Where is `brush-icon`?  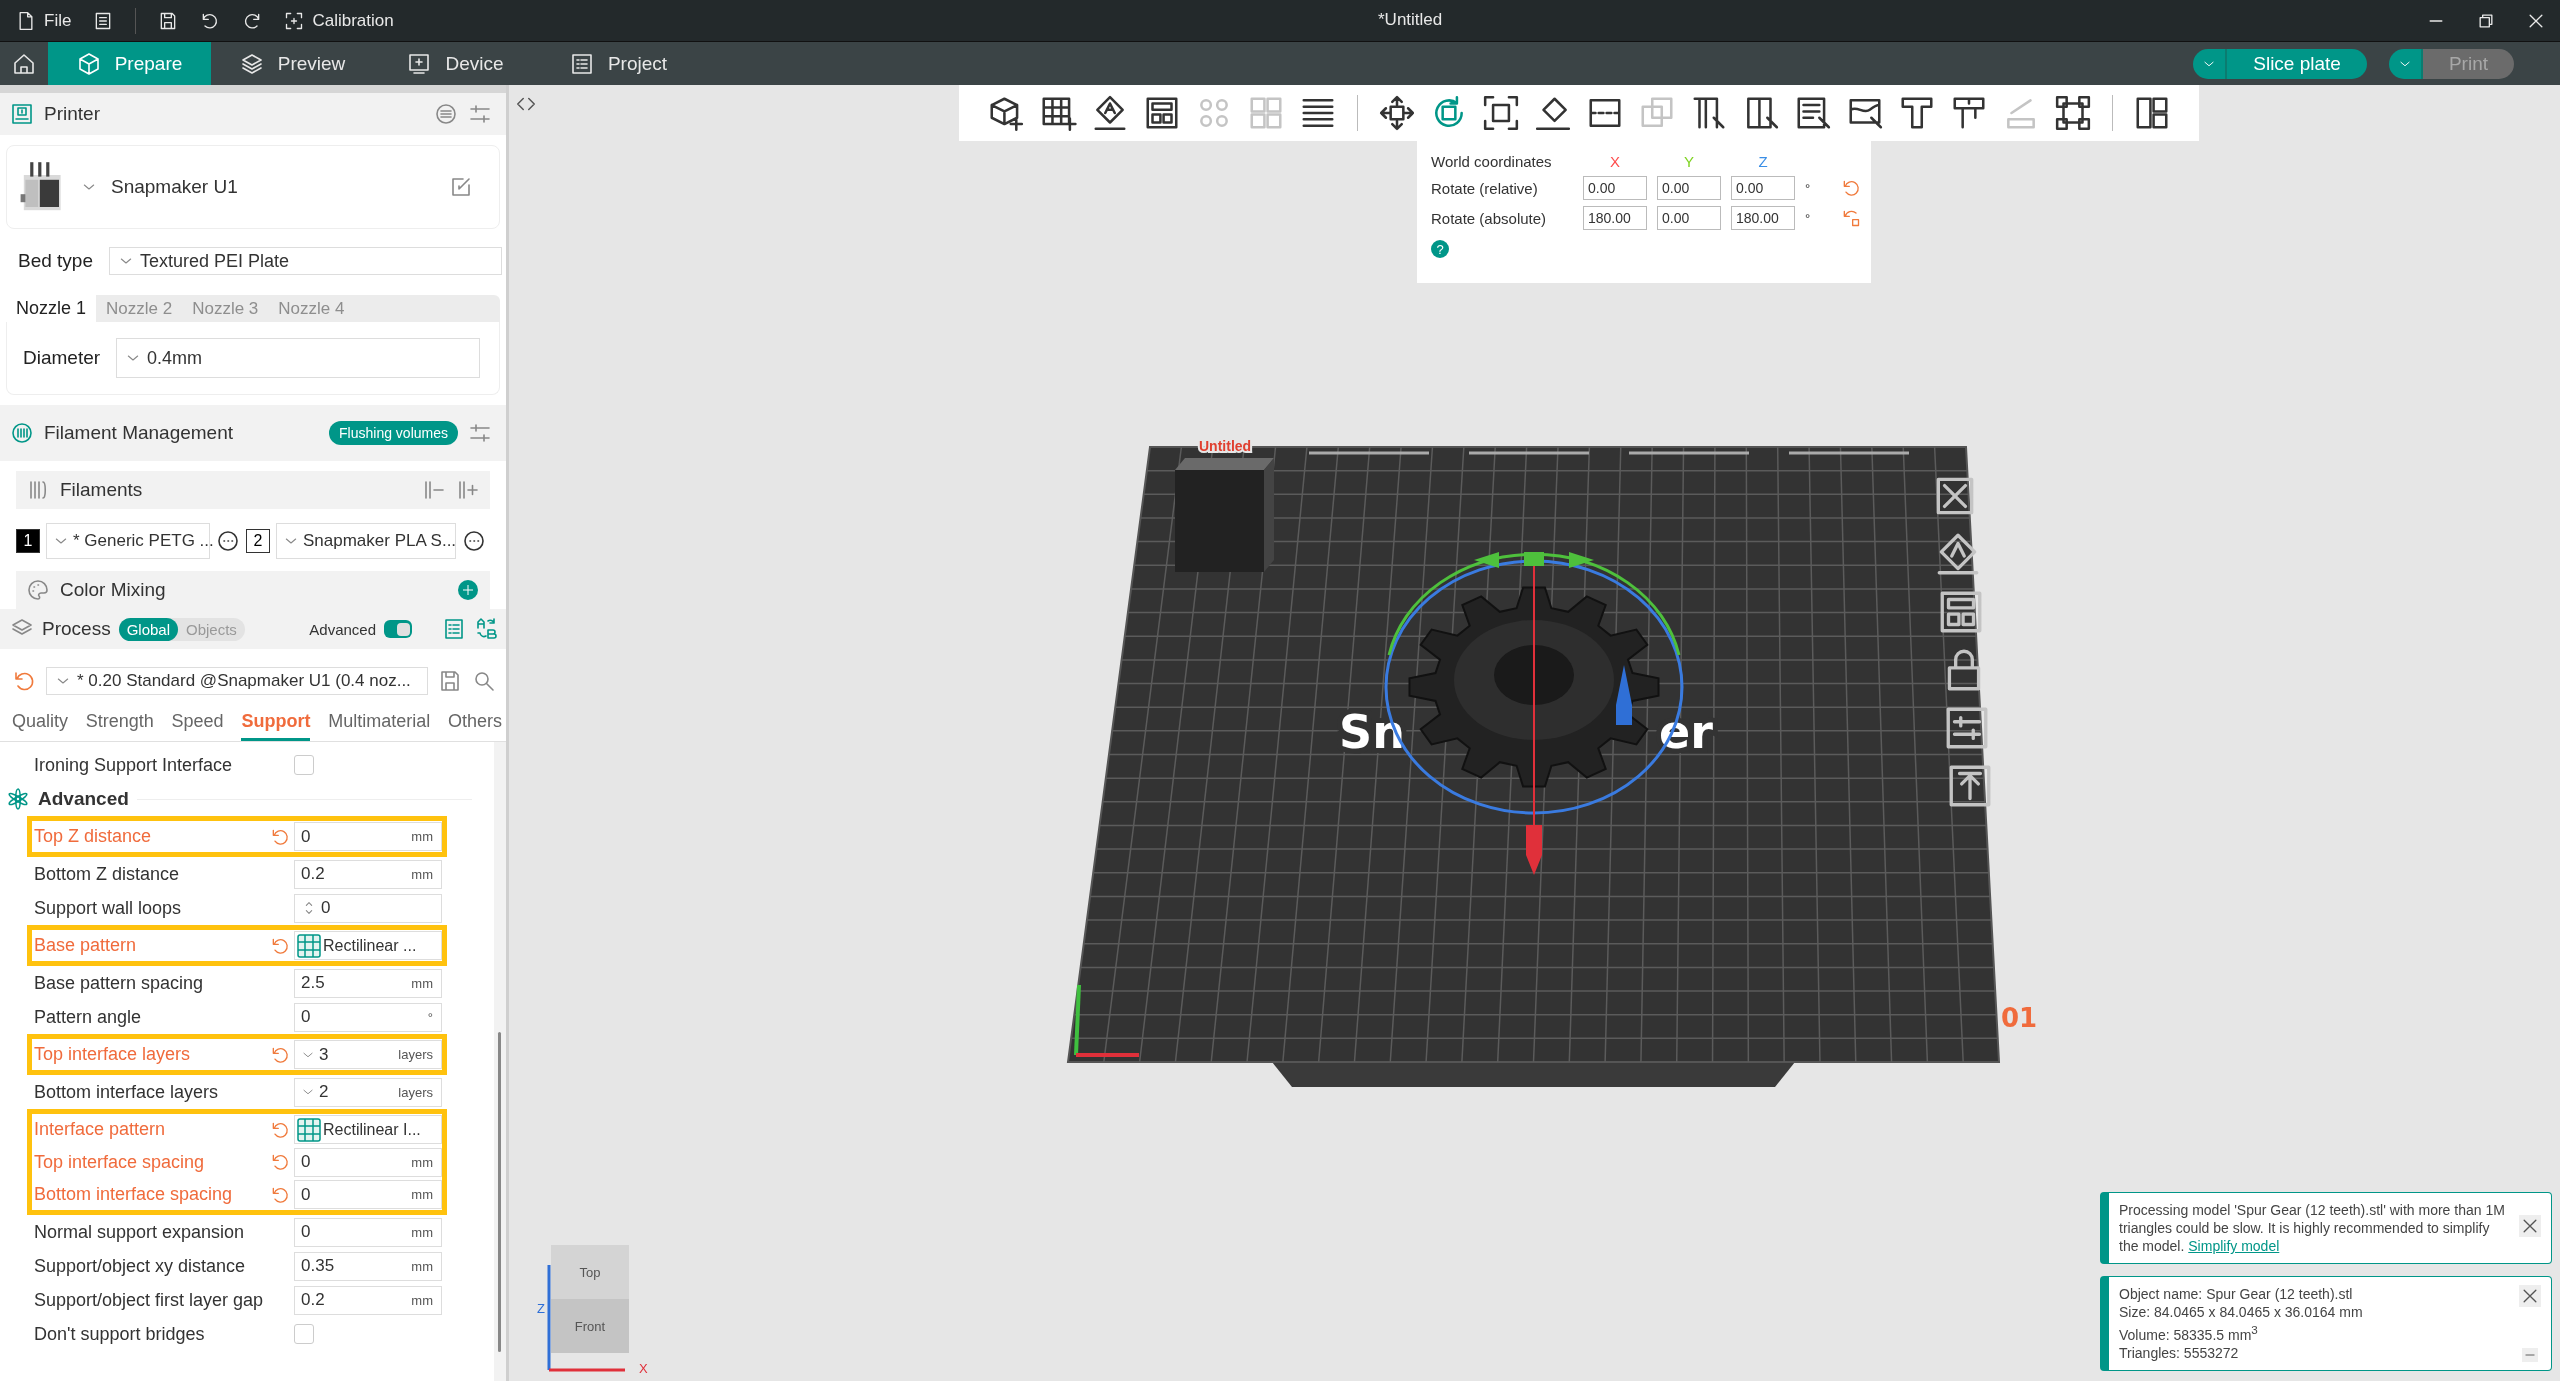 brush-icon is located at coordinates (1813, 113).